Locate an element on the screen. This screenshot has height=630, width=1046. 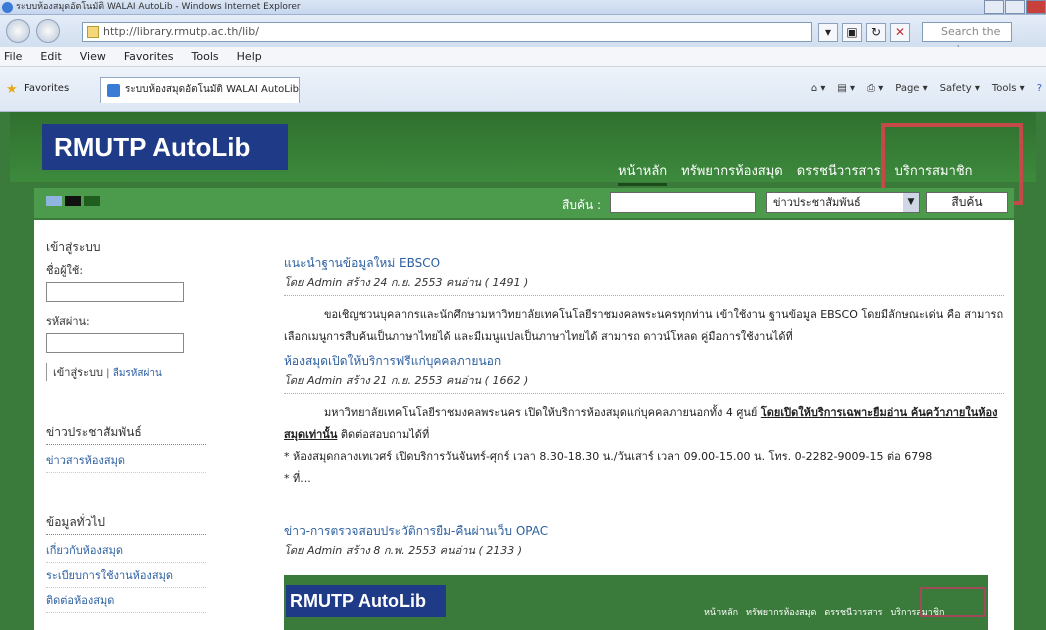
theme-swatches is located at coordinates (73, 201).